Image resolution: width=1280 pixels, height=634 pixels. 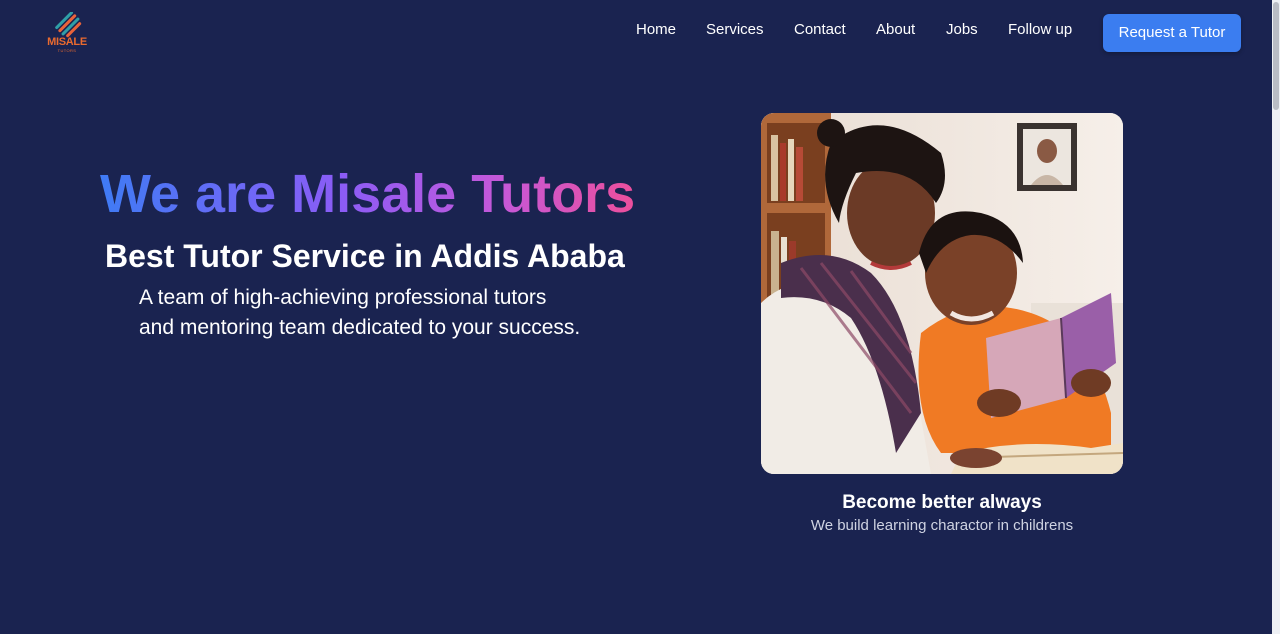 What do you see at coordinates (67, 50) in the screenshot?
I see `brand-tagline: TUTORS` at bounding box center [67, 50].